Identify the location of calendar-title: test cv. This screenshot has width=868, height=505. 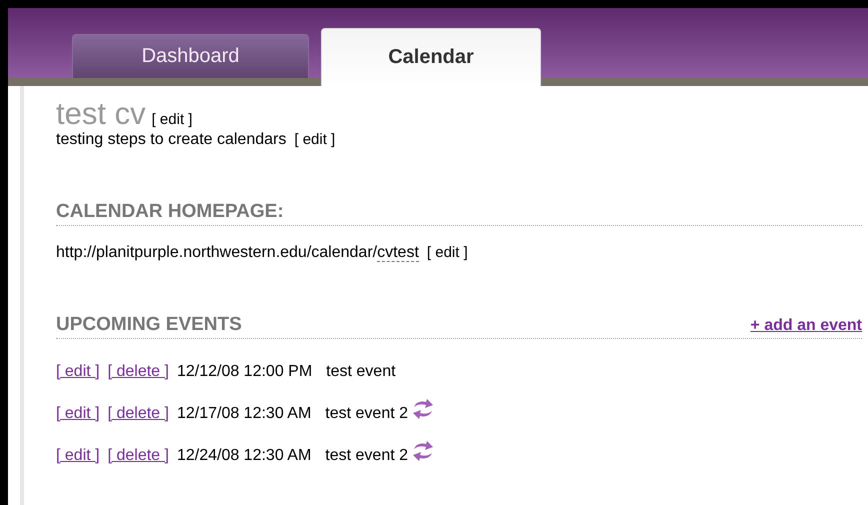
(101, 113).